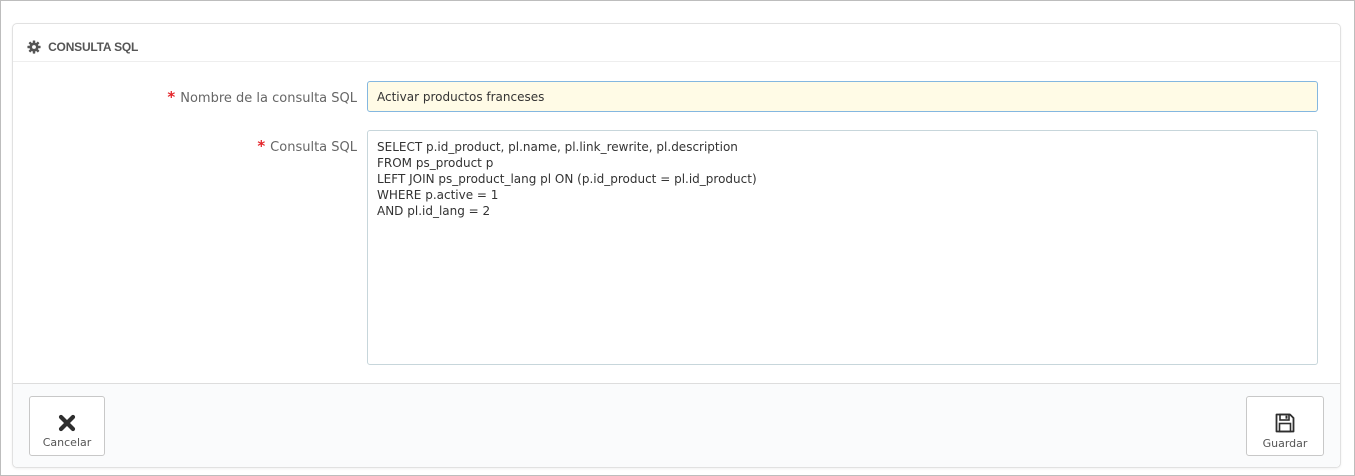 This screenshot has height=476, width=1355. I want to click on query-name-label-text: Nombre de la consulta SQL, so click(268, 98).